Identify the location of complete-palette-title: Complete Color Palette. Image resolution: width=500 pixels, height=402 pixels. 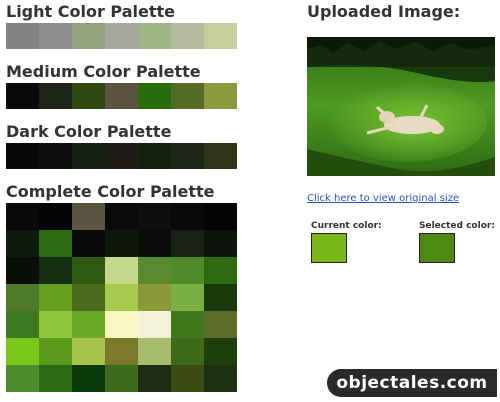
(110, 191).